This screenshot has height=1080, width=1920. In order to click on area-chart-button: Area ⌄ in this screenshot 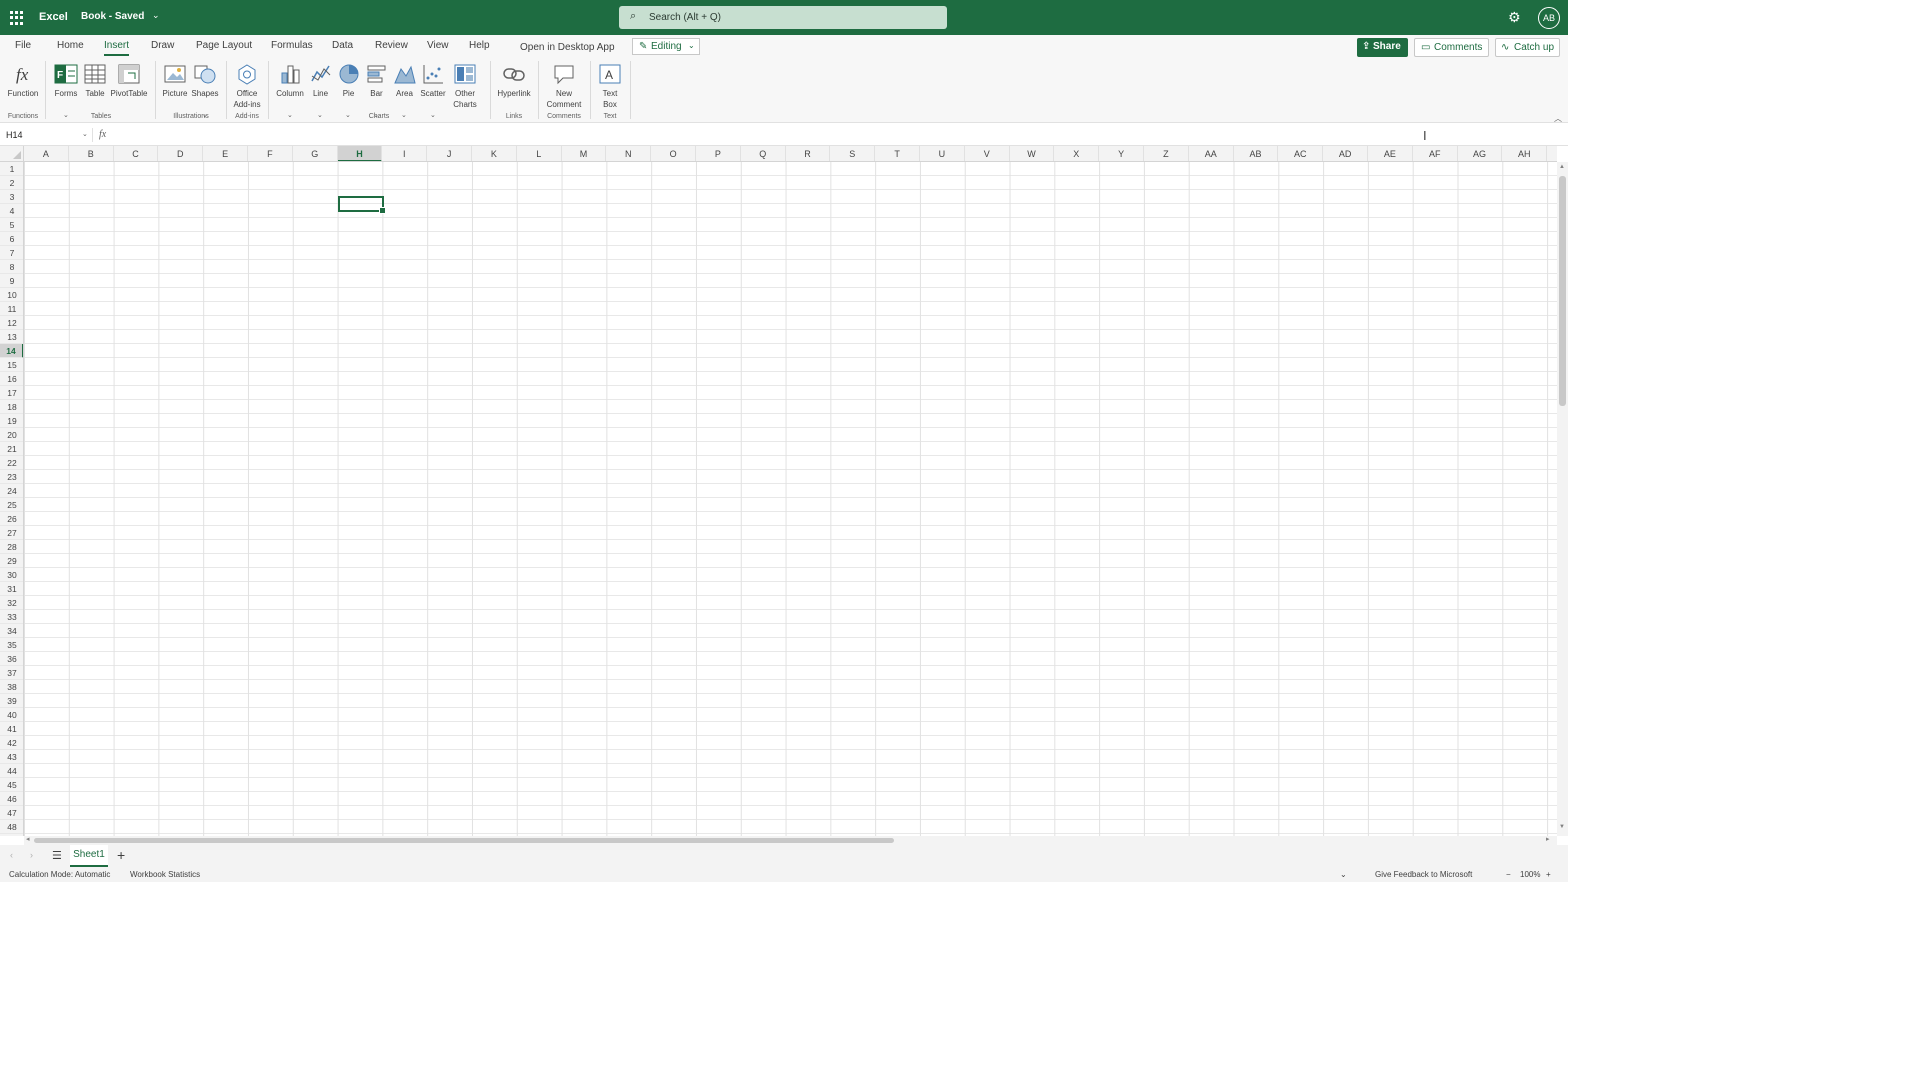, I will do `click(404, 89)`.